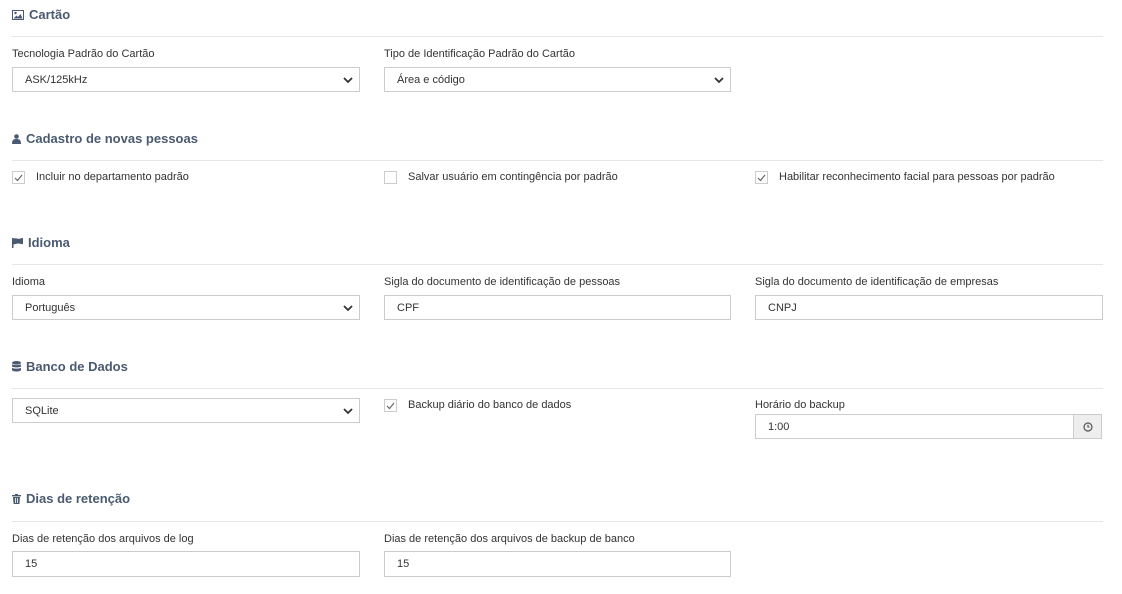 This screenshot has width=1122, height=594. Describe the element at coordinates (17, 242) in the screenshot. I see `flag-icon` at that location.